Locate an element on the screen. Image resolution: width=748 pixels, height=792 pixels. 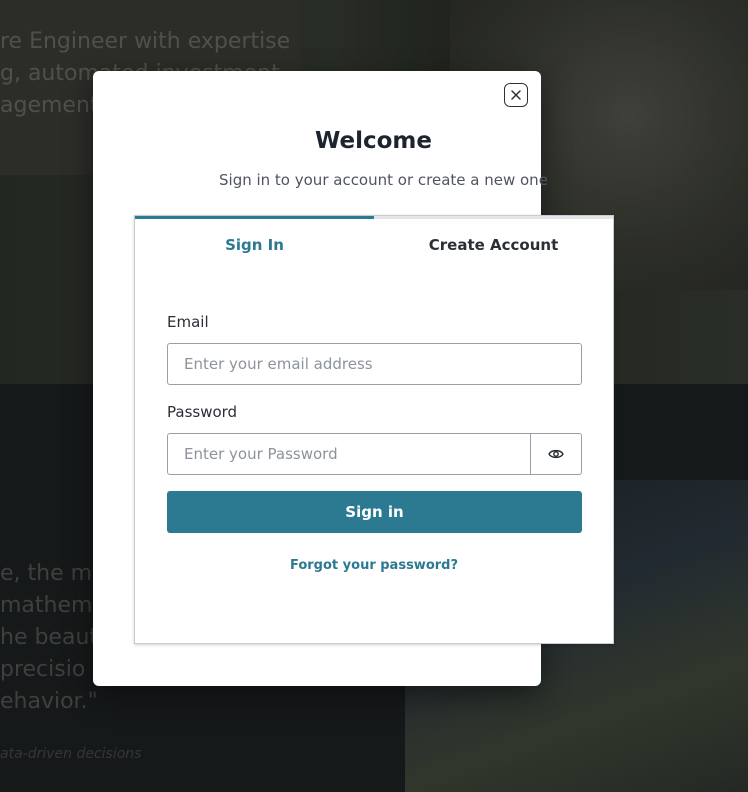
password-field-wrapper is located at coordinates (349, 454).